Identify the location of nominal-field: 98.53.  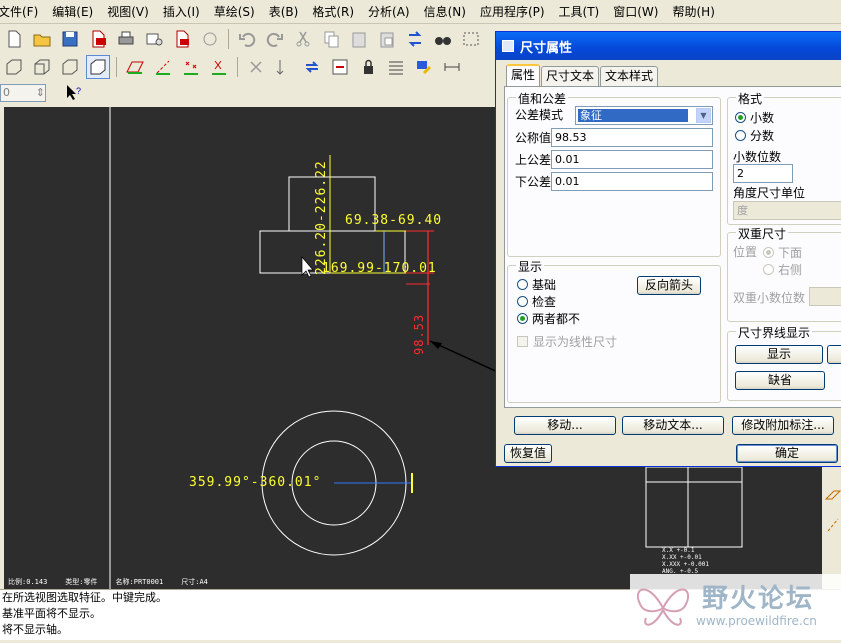
(632, 137).